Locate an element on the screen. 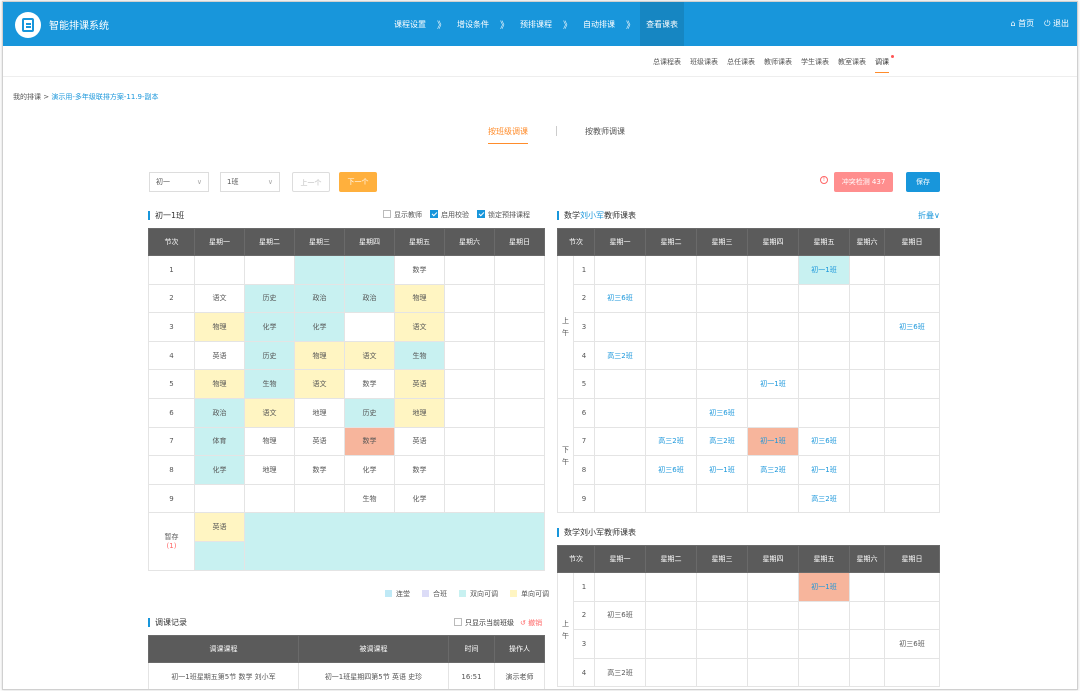  logout-link: ⏻ 退出 is located at coordinates (1056, 23).